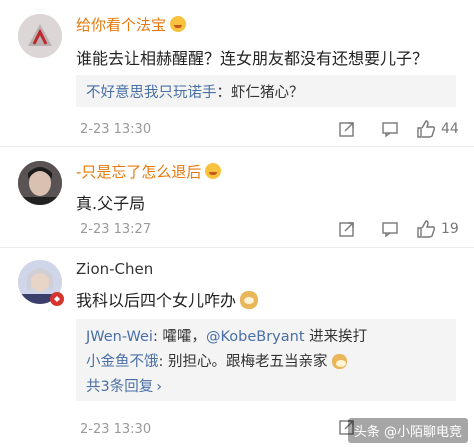 Image resolution: width=474 pixels, height=447 pixels. I want to click on username: -只是忘了怎么退后, so click(149, 171).